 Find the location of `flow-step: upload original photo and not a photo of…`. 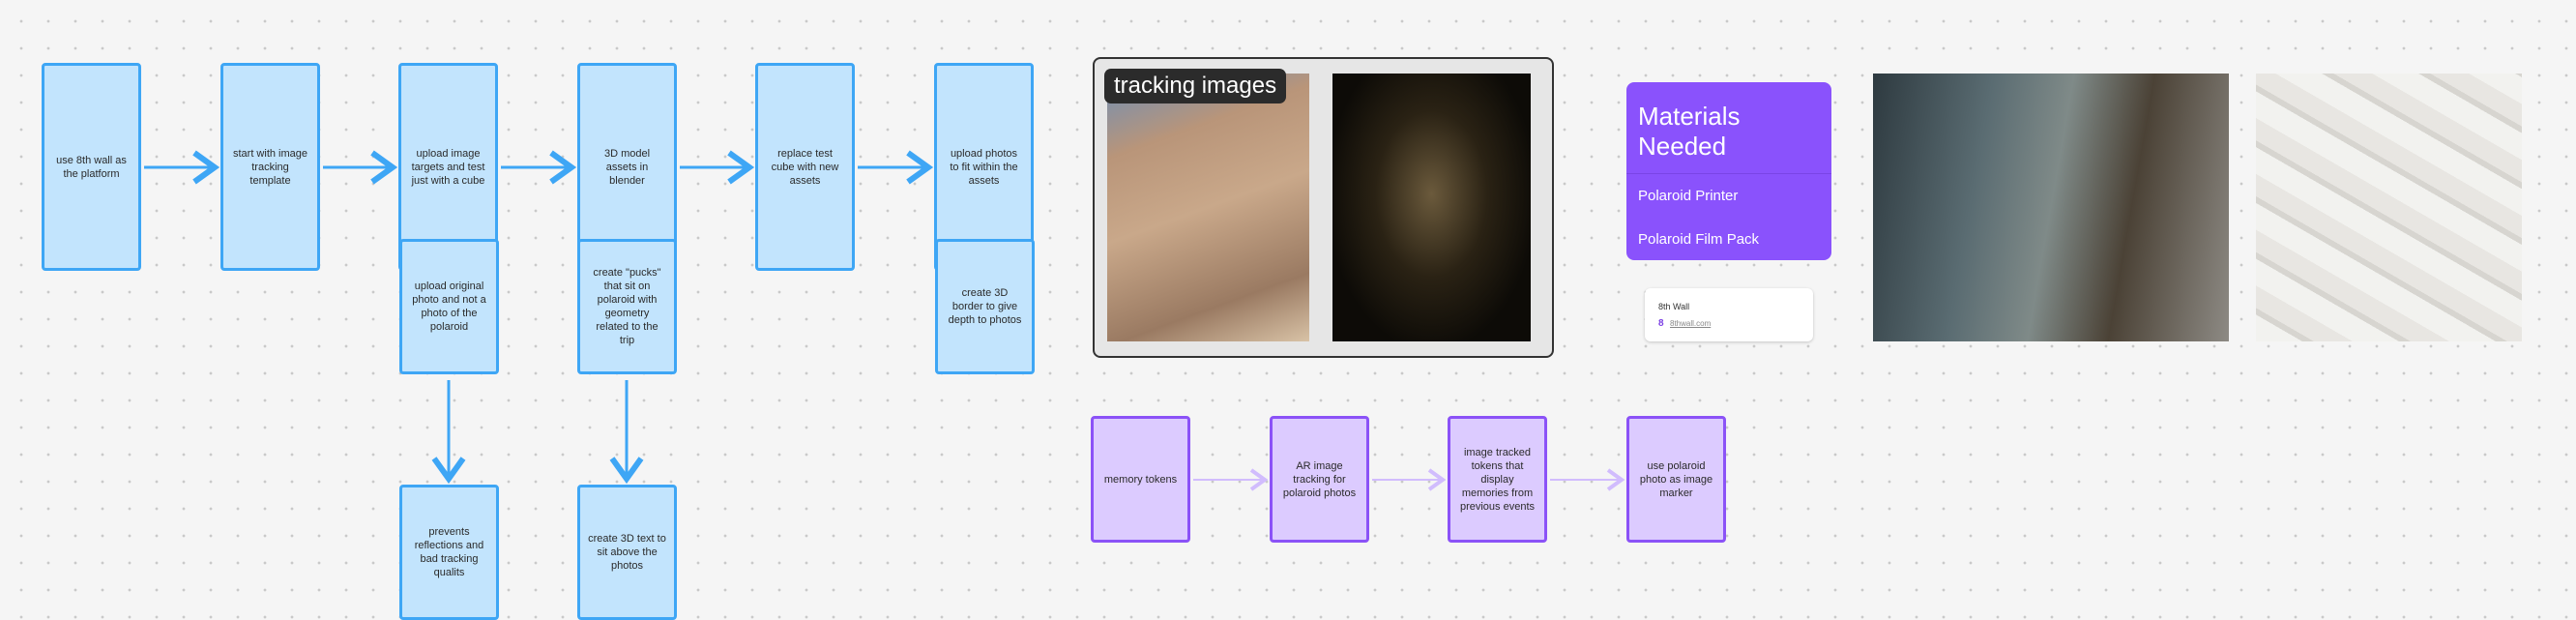

flow-step: upload original photo and not a photo of… is located at coordinates (449, 306).